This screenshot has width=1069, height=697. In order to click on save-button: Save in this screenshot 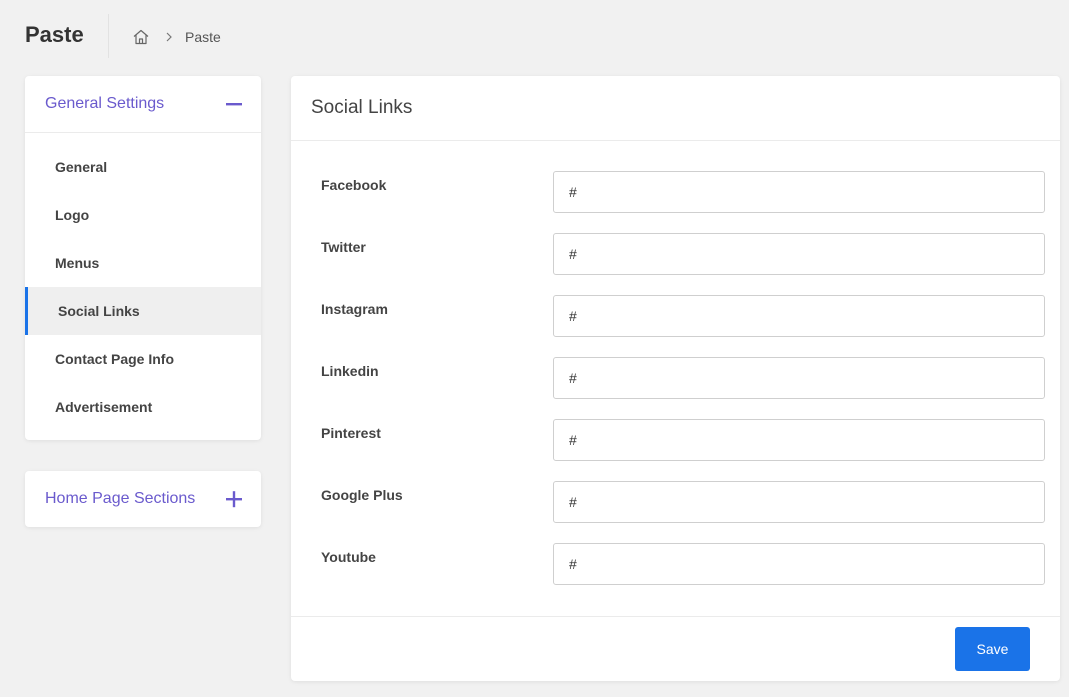, I will do `click(992, 649)`.